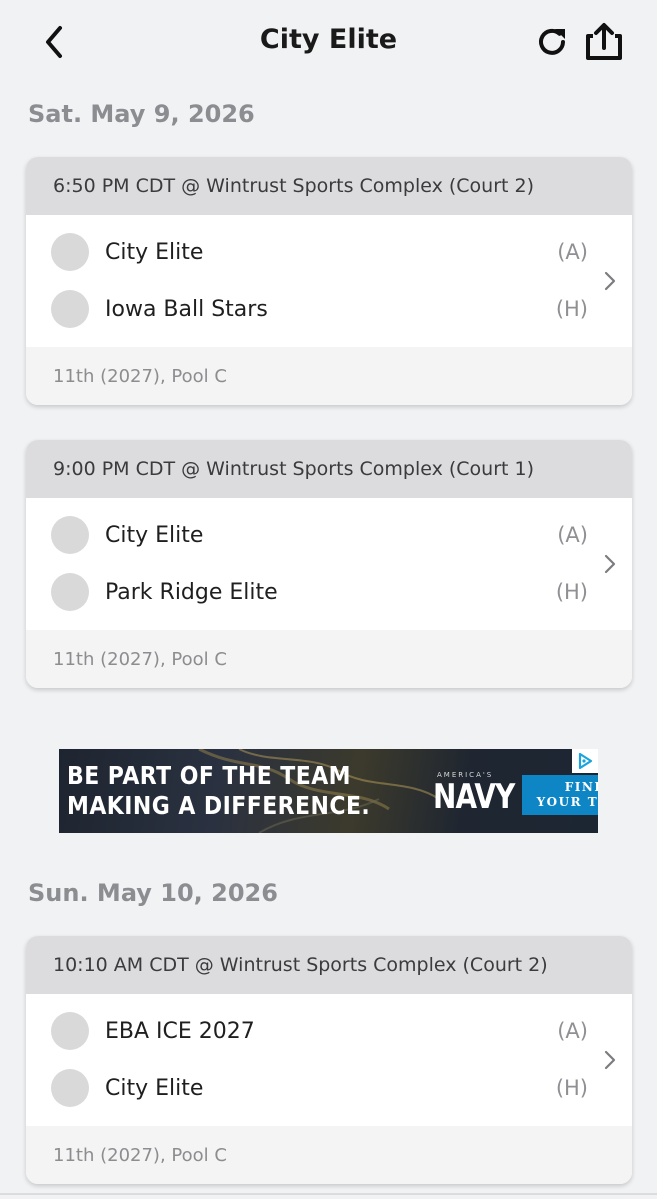 This screenshot has width=657, height=1199. I want to click on game-teams: City Elite (A) Park Ridge Elite (H), so click(329, 564).